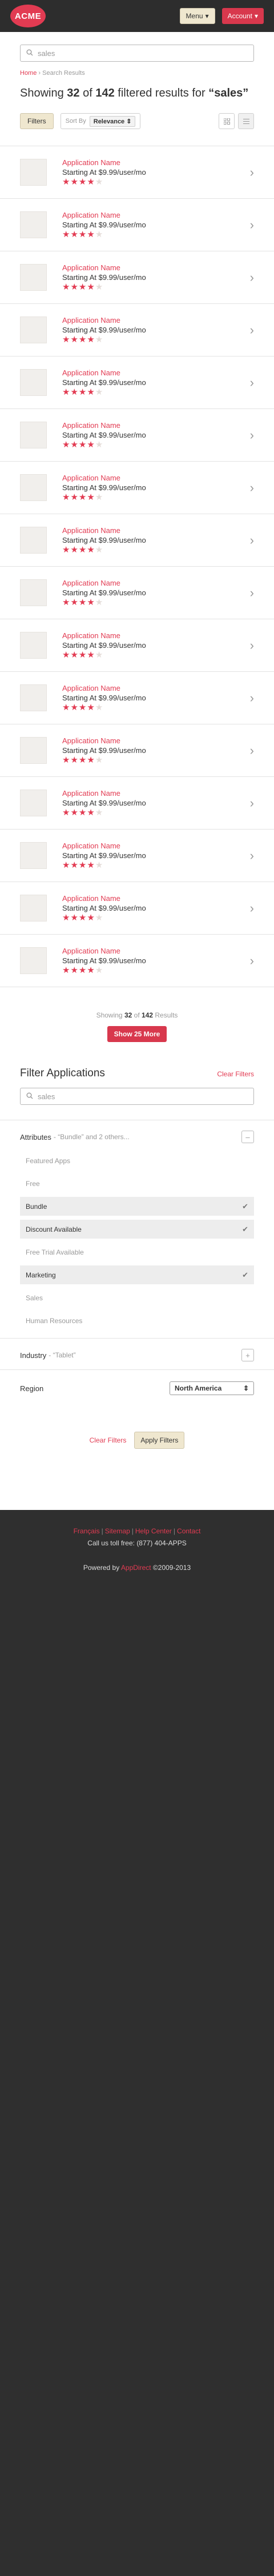 The image size is (274, 2576). What do you see at coordinates (153, 1531) in the screenshot?
I see `footer-link: Help Center` at bounding box center [153, 1531].